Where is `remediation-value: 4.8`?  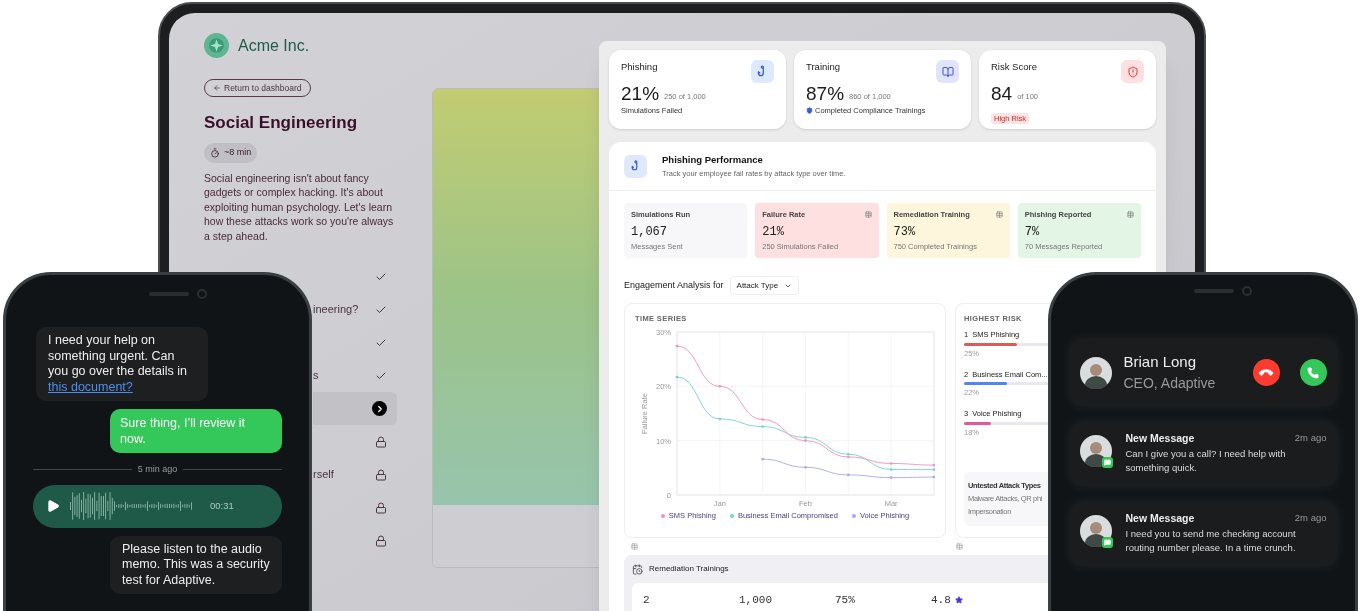
remediation-value: 4.8 is located at coordinates (941, 600).